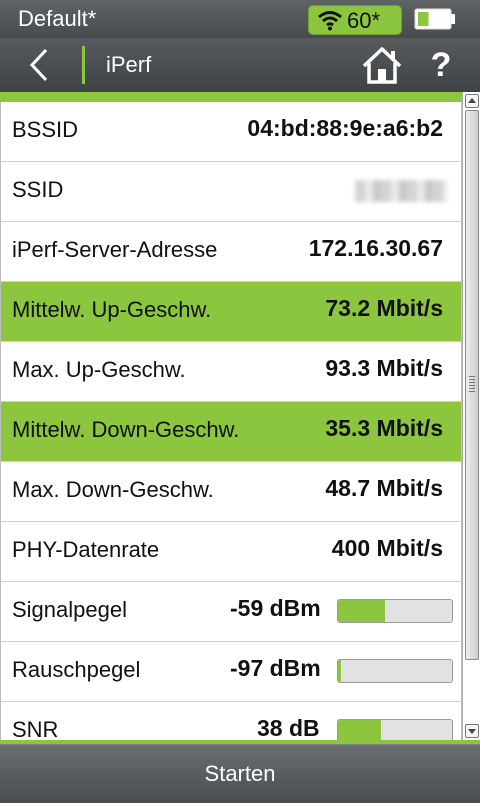  What do you see at coordinates (40, 65) in the screenshot?
I see `back-arrow-icon` at bounding box center [40, 65].